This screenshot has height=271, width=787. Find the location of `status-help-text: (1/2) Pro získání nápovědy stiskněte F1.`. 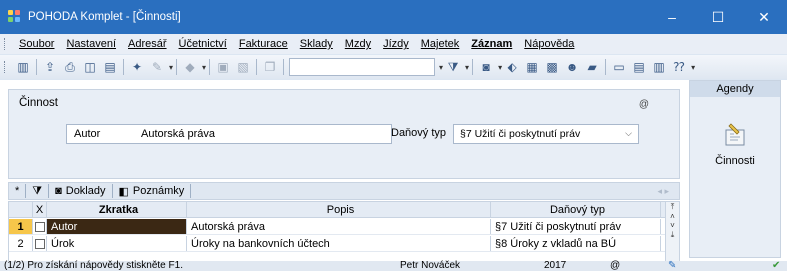

status-help-text: (1/2) Pro získání nápovědy stiskněte F1. is located at coordinates (93, 265).